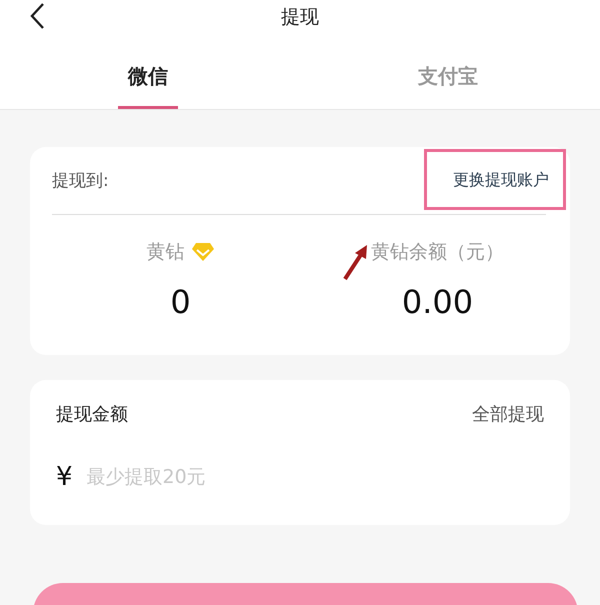  What do you see at coordinates (356, 262) in the screenshot?
I see `arrow-drawing` at bounding box center [356, 262].